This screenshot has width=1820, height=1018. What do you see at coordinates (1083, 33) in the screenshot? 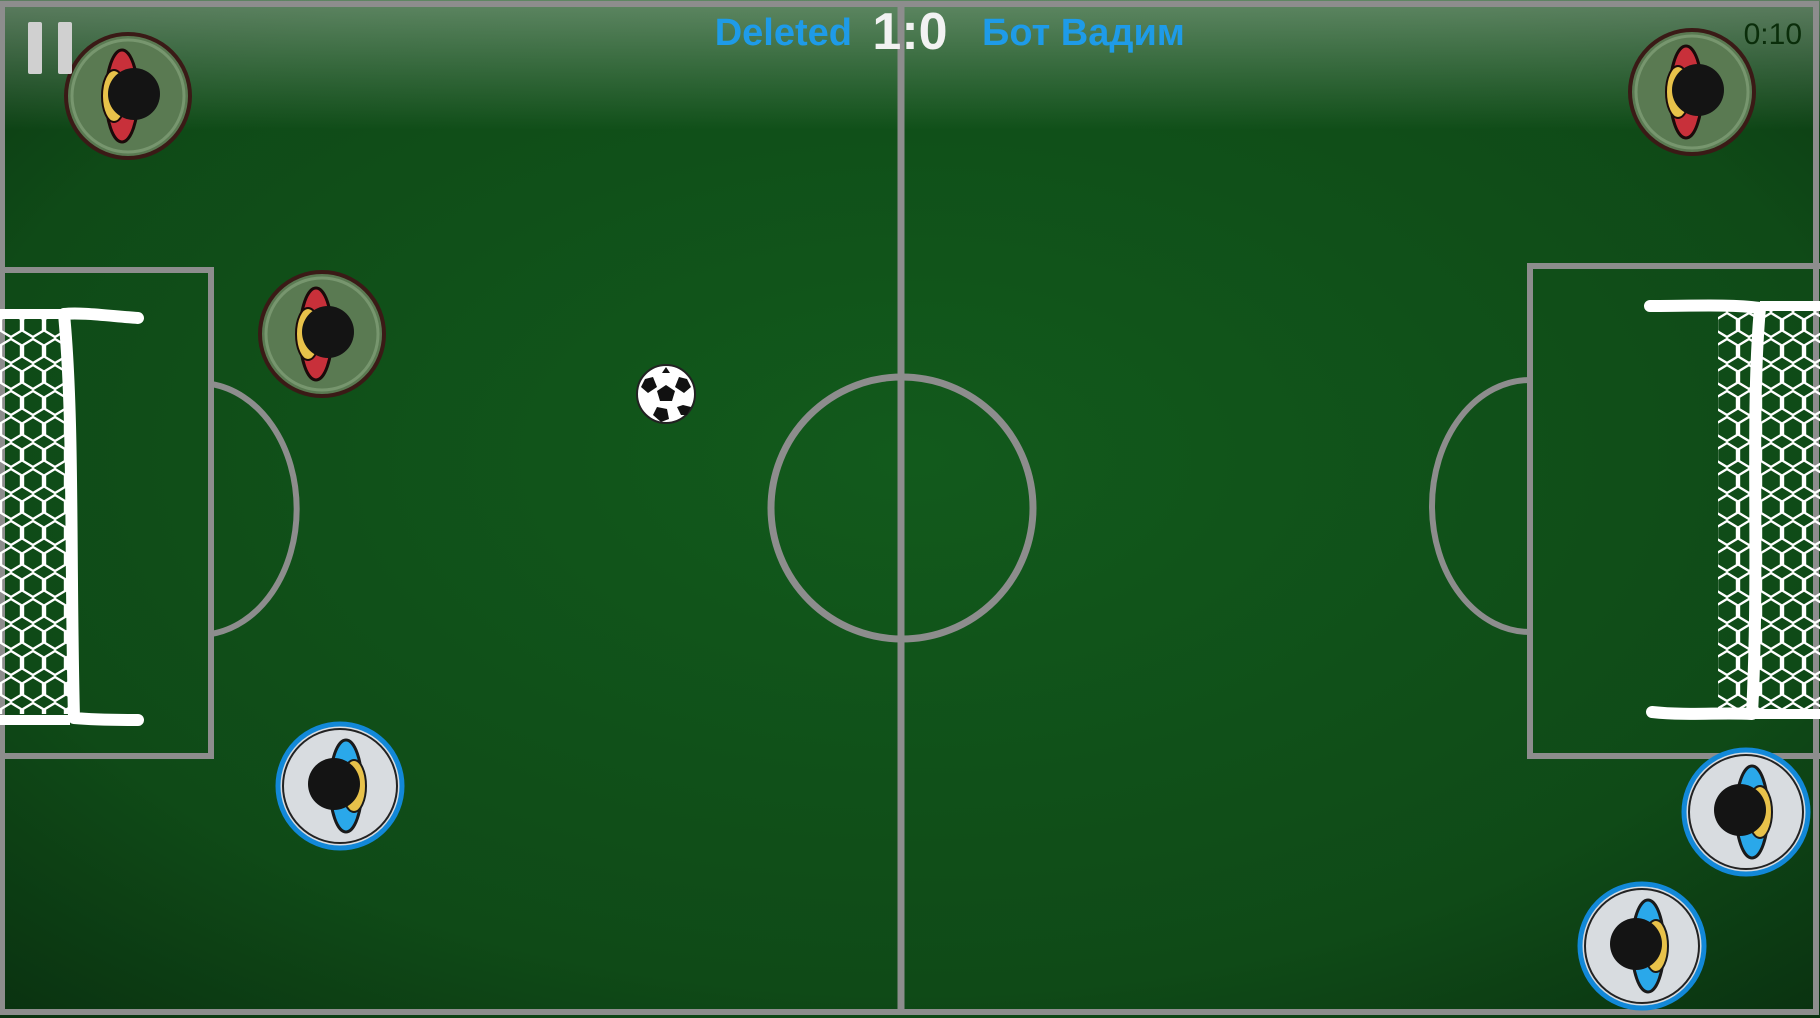
I see `team-right-name: Бот Вадим` at bounding box center [1083, 33].